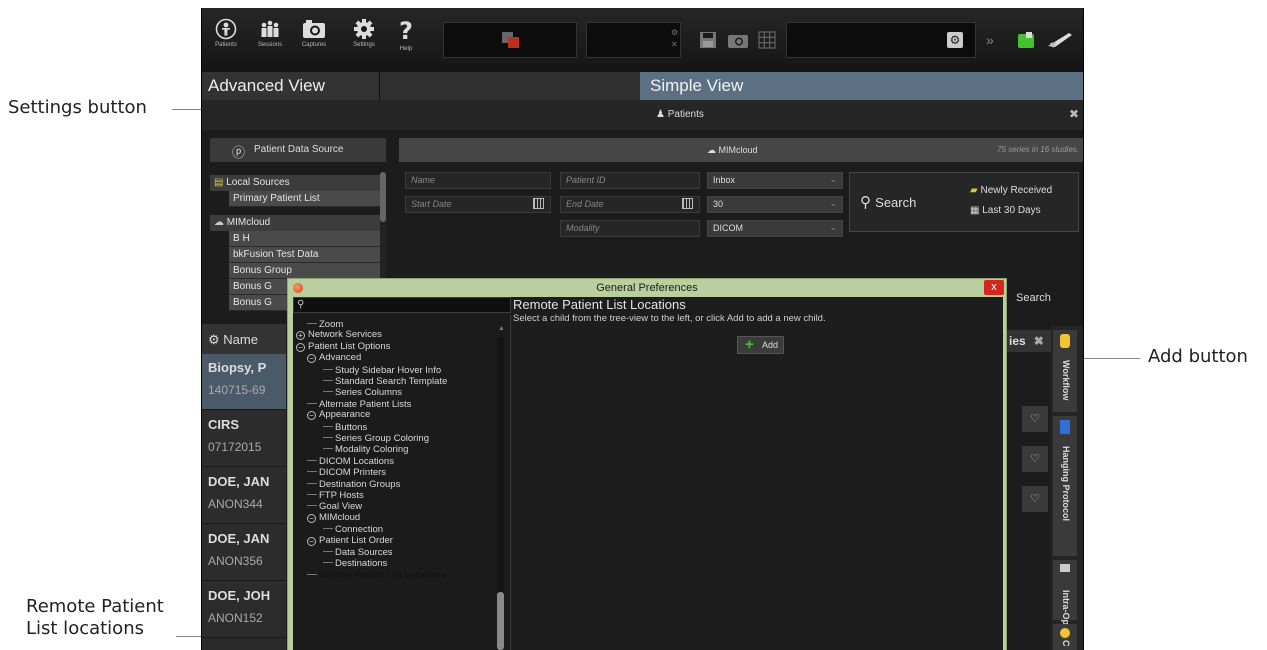 This screenshot has width=1267, height=650. I want to click on tab-simple-view: Simple View, so click(861, 86).